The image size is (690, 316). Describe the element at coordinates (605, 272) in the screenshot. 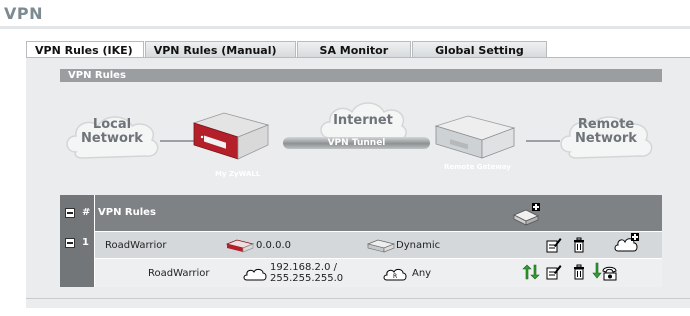

I see `dial-icon` at that location.